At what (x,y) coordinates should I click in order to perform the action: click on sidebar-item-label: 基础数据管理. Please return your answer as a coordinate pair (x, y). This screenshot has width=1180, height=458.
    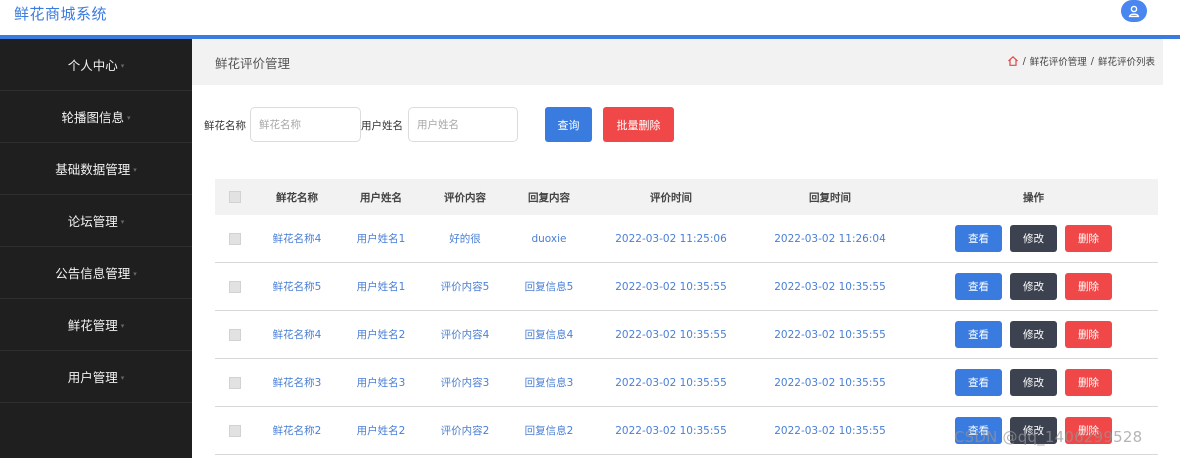
    Looking at the image, I should click on (93, 169).